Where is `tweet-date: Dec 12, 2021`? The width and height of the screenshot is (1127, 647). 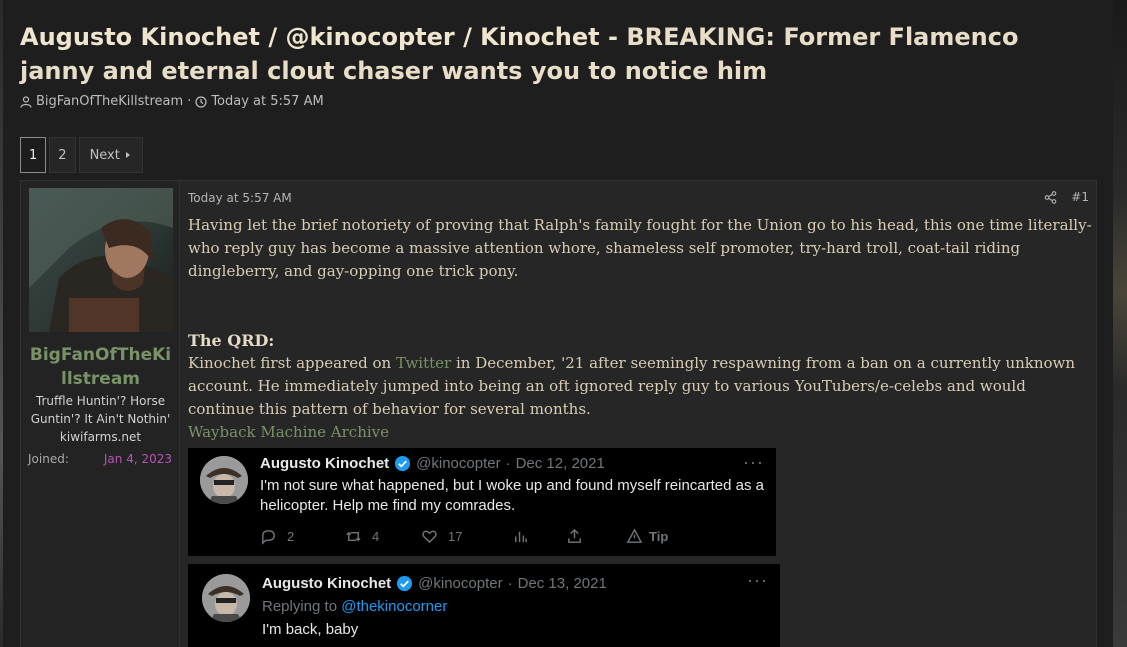 tweet-date: Dec 12, 2021 is located at coordinates (560, 463).